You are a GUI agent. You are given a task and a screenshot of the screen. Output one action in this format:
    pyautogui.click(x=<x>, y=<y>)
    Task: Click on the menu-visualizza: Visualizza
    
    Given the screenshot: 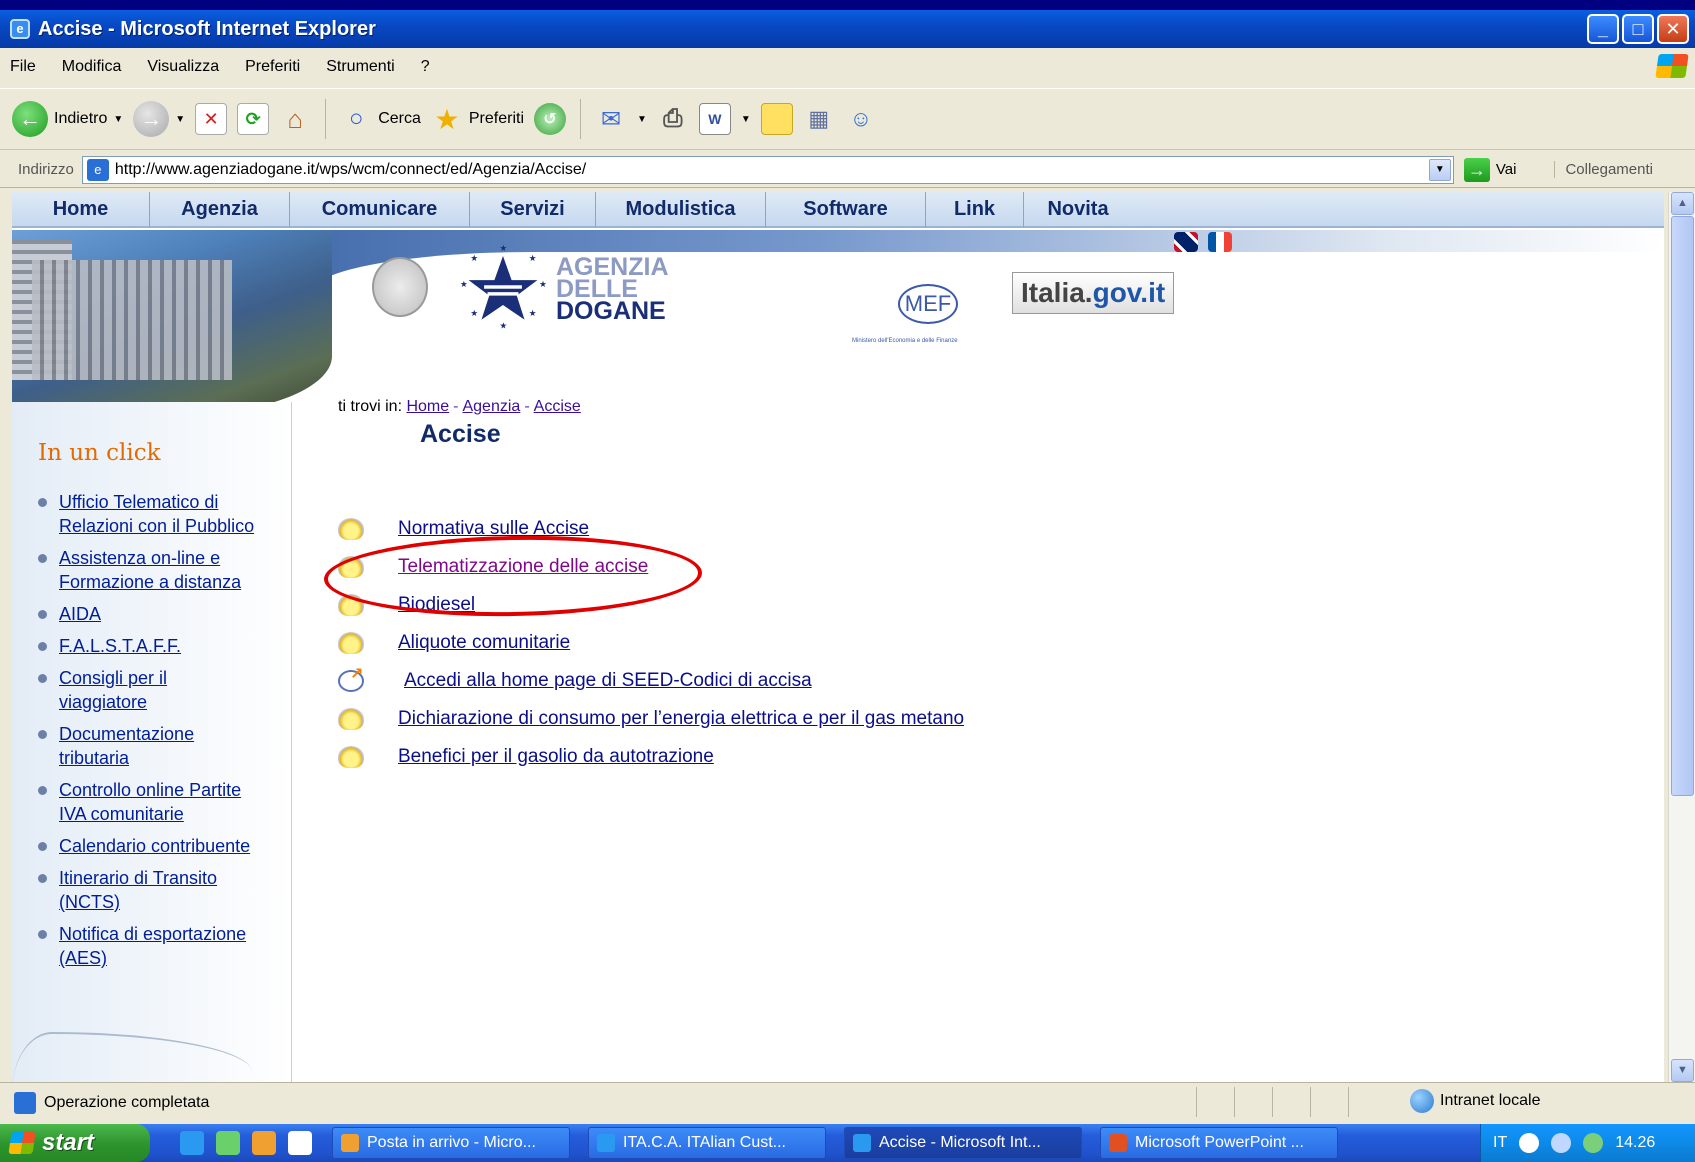 What is the action you would take?
    pyautogui.click(x=183, y=67)
    